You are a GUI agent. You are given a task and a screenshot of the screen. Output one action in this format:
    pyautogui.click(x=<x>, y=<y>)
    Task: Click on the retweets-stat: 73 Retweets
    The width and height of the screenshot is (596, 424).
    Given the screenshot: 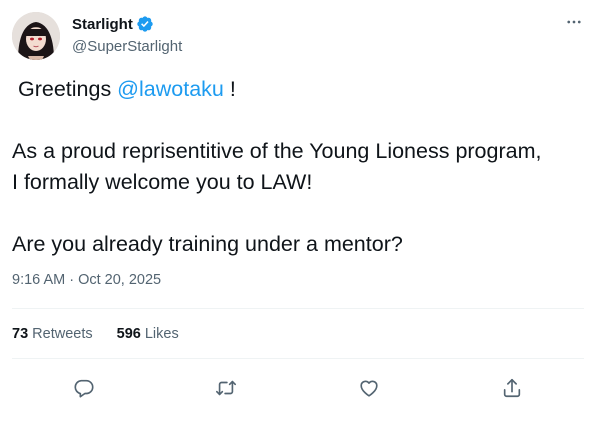 What is the action you would take?
    pyautogui.click(x=52, y=334)
    